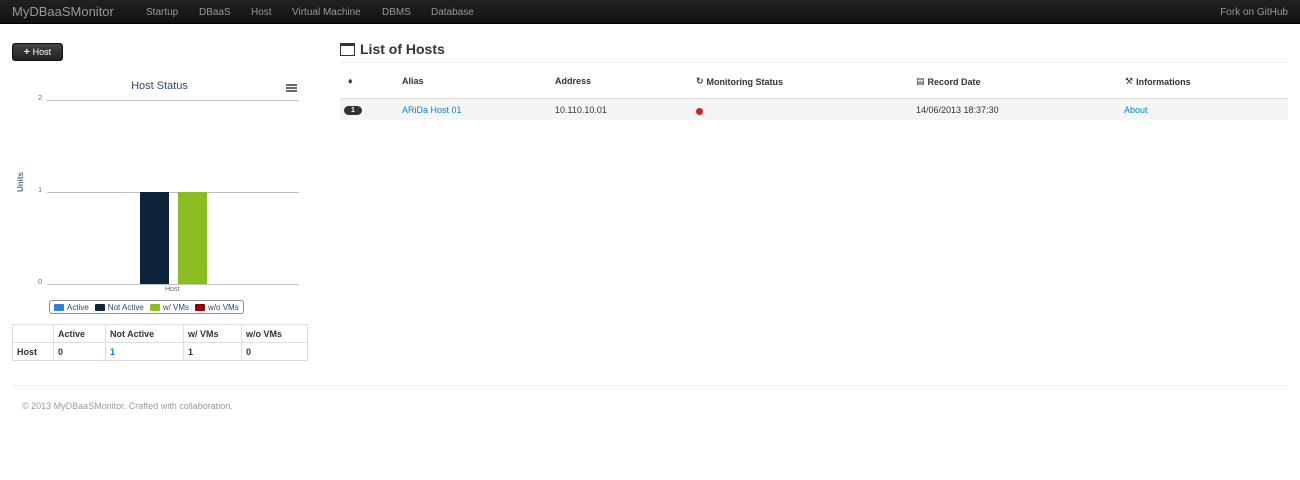 The height and width of the screenshot is (480, 1300). Describe the element at coordinates (78, 307) in the screenshot. I see `legend-label: Active` at that location.